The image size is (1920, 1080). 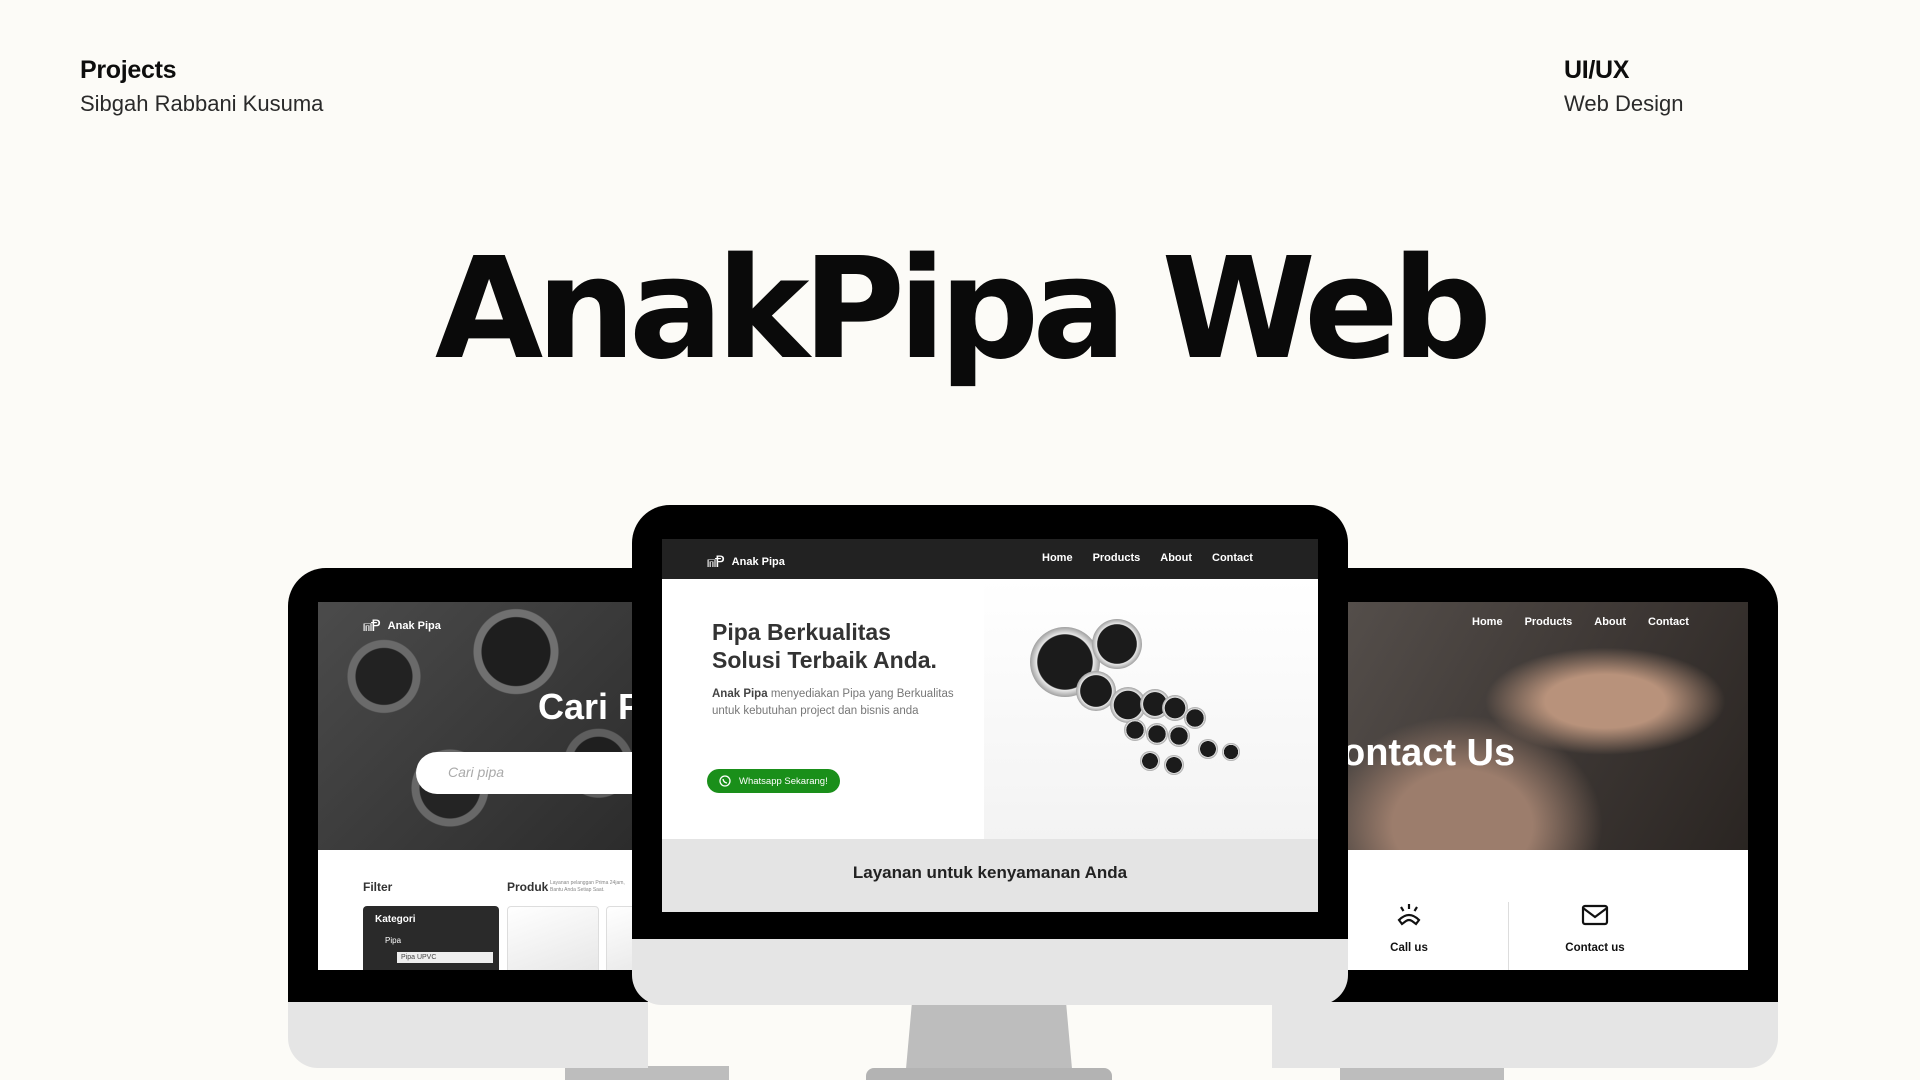 What do you see at coordinates (483, 726) in the screenshot?
I see `left-hero: ⩎Ᵽ Anak Pipa Cari P Cari pipa` at bounding box center [483, 726].